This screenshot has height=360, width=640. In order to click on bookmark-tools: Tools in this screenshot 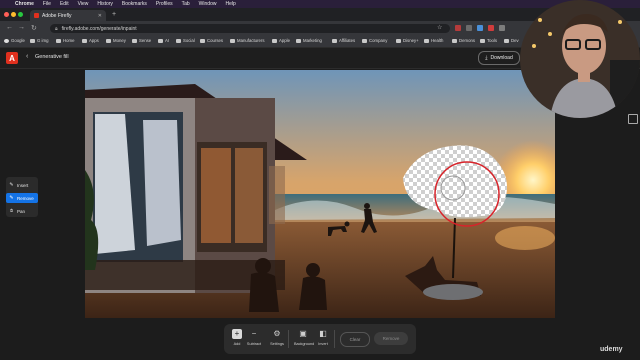, I will do `click(488, 40)`.